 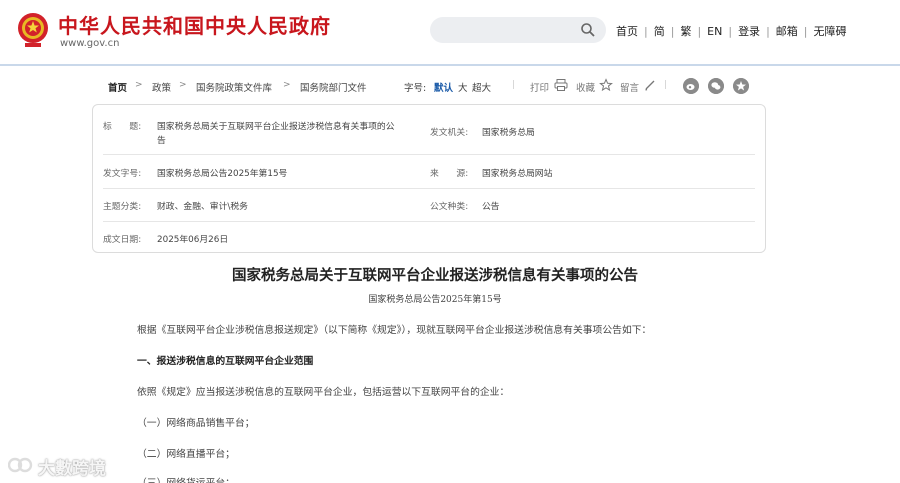 I want to click on breadcrumb-policy: 政策, so click(x=161, y=87).